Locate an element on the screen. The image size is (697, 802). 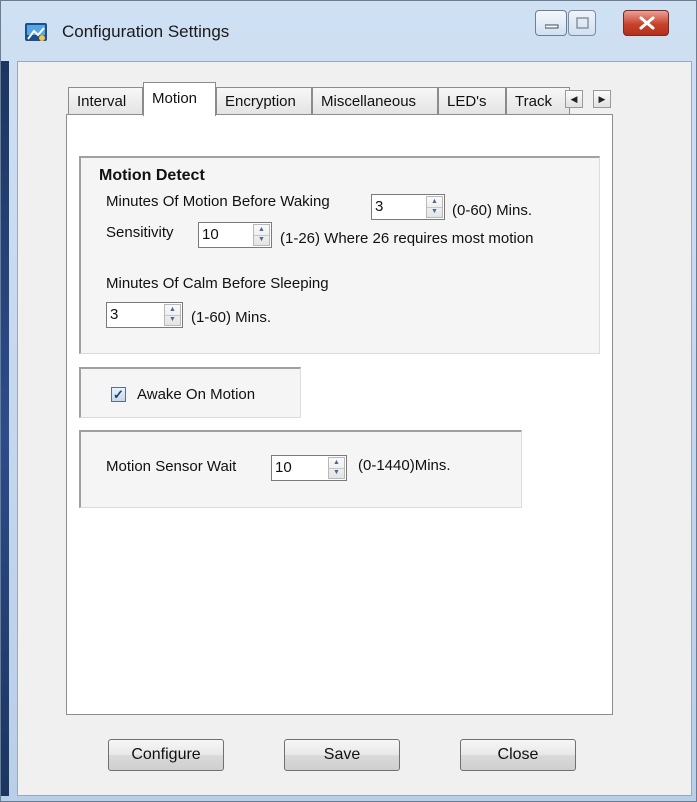
sensitivity-label: Sensitivity is located at coordinates (140, 232).